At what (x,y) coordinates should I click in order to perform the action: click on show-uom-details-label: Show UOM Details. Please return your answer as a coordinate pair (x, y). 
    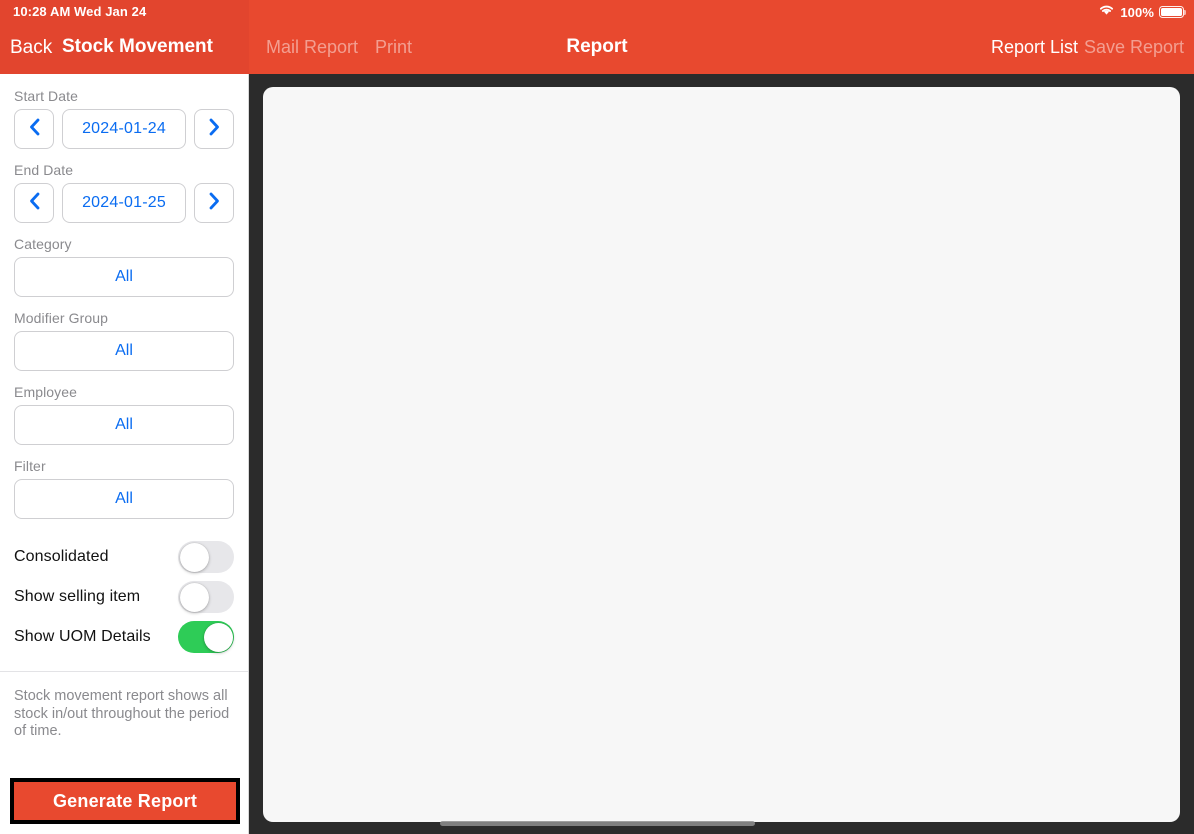
    Looking at the image, I should click on (82, 636).